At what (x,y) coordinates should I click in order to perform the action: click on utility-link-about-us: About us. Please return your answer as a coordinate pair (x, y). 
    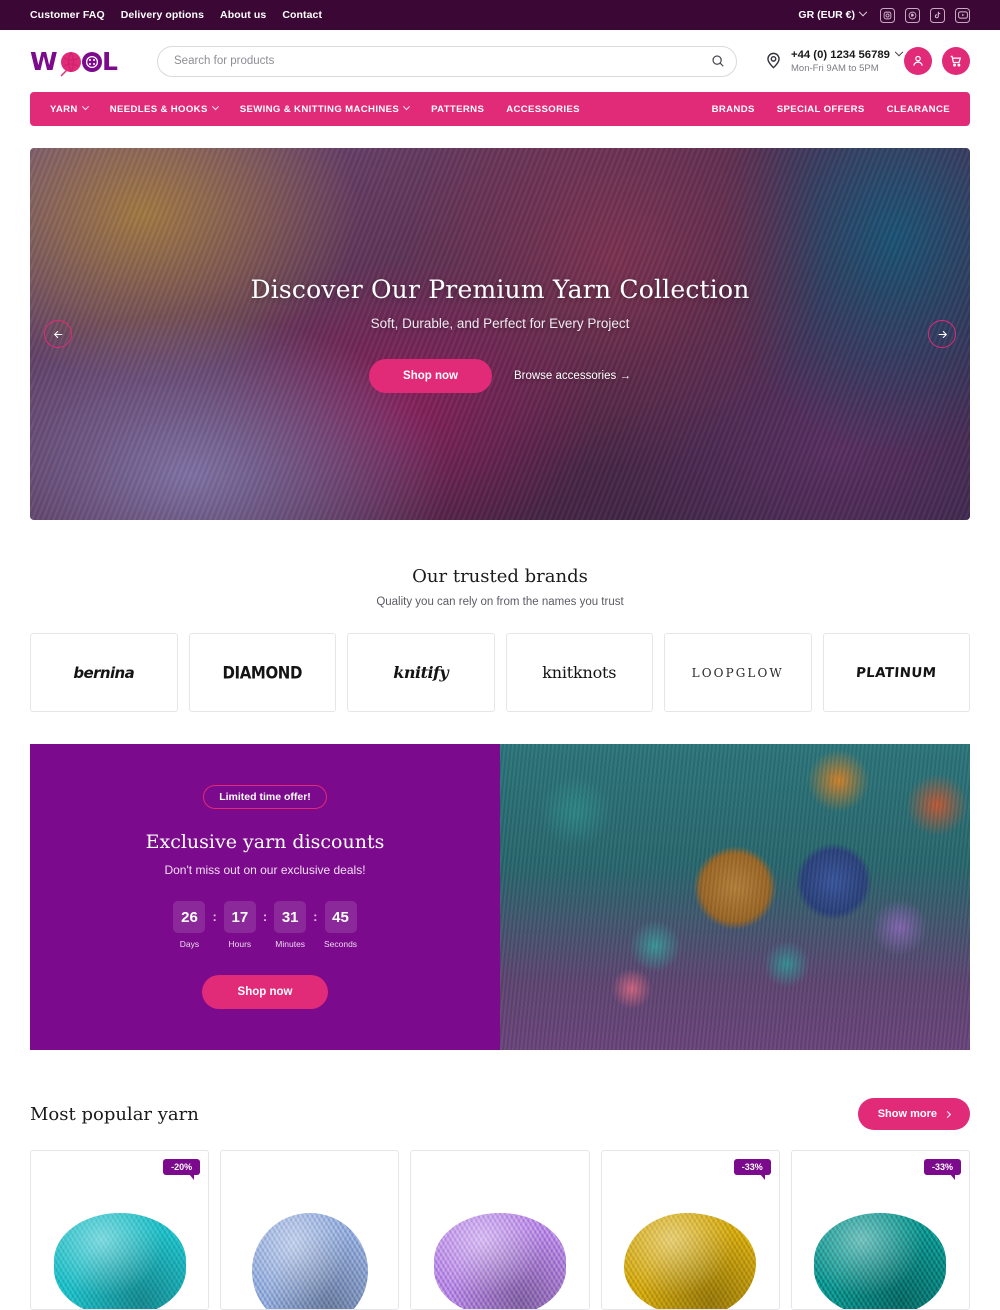
    Looking at the image, I should click on (243, 15).